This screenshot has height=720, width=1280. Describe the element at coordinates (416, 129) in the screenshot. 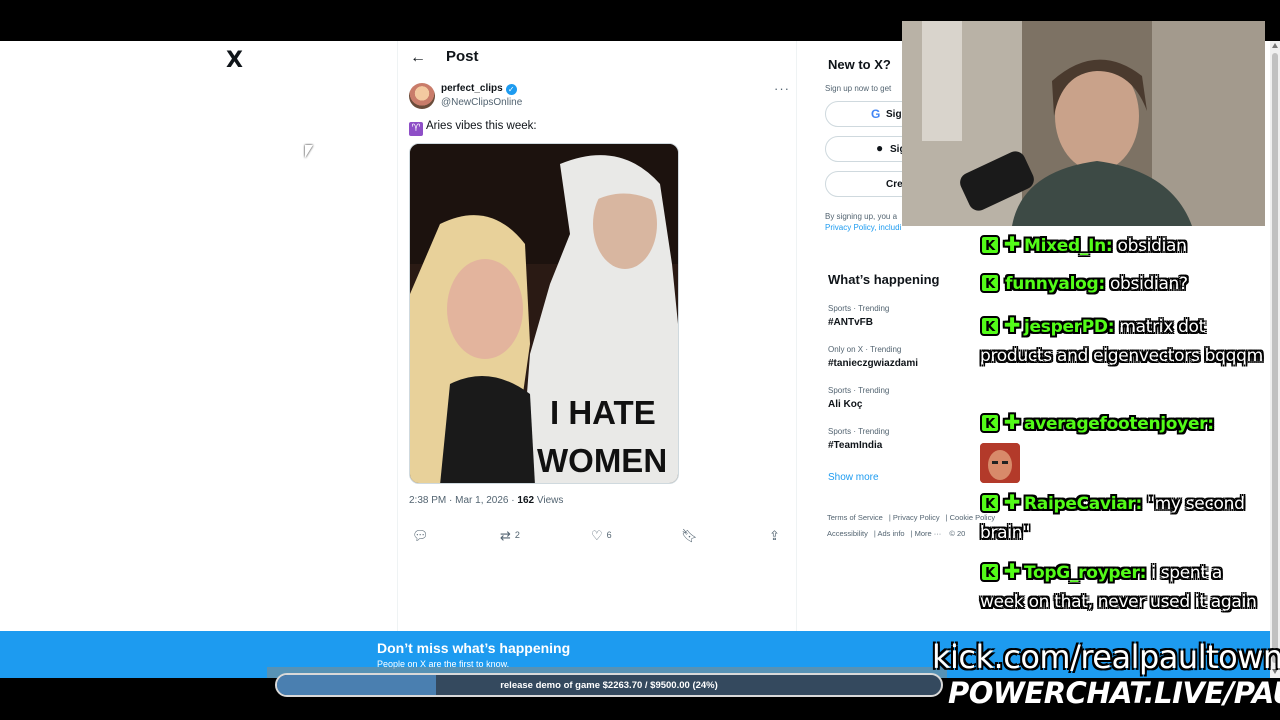

I see `aries-emoji-icon: ♈` at that location.